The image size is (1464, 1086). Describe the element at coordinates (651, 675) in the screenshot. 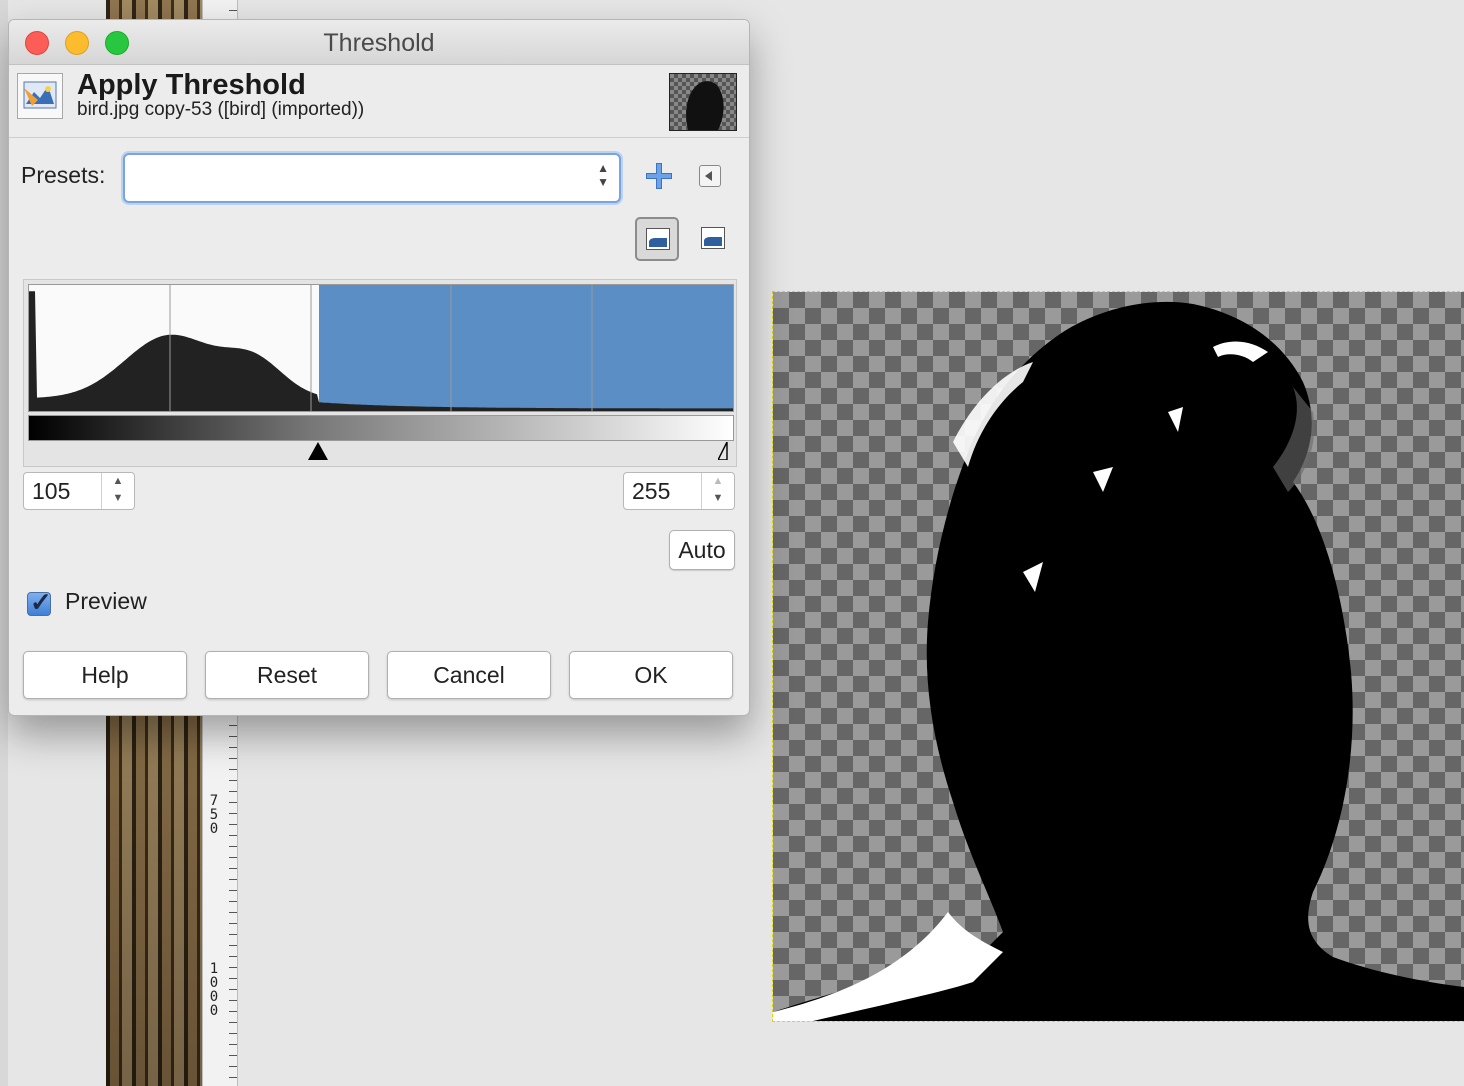

I see `ok-button: OK` at that location.